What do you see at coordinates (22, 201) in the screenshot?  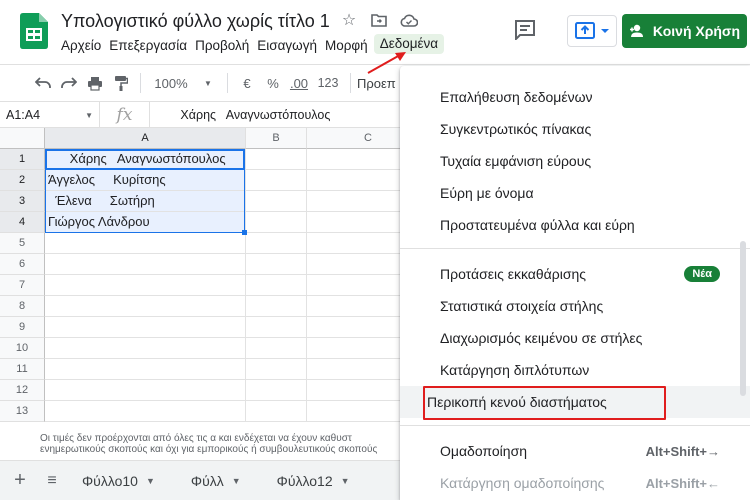 I see `row-header: 3` at bounding box center [22, 201].